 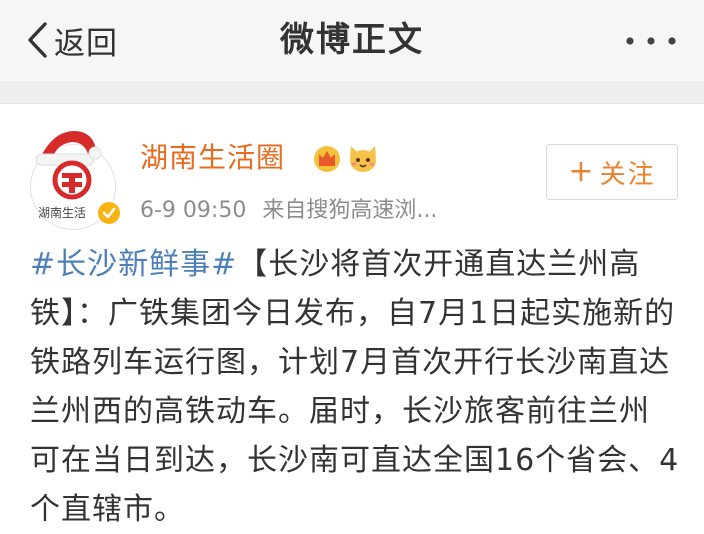 What do you see at coordinates (133, 264) in the screenshot?
I see `topic-hashtag-link: #长沙新鲜事#` at bounding box center [133, 264].